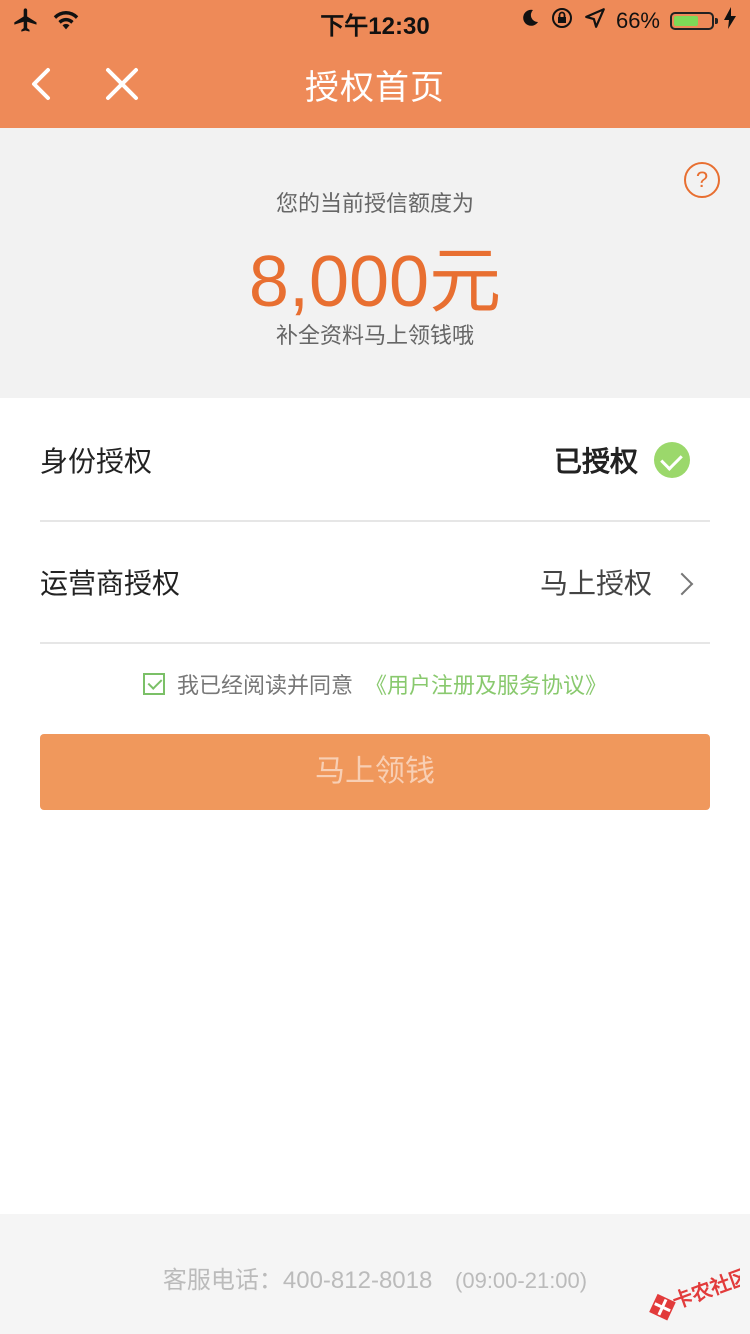 The image size is (750, 1334). Describe the element at coordinates (374, 203) in the screenshot. I see `credit-label: 您的当前授信额度为` at that location.